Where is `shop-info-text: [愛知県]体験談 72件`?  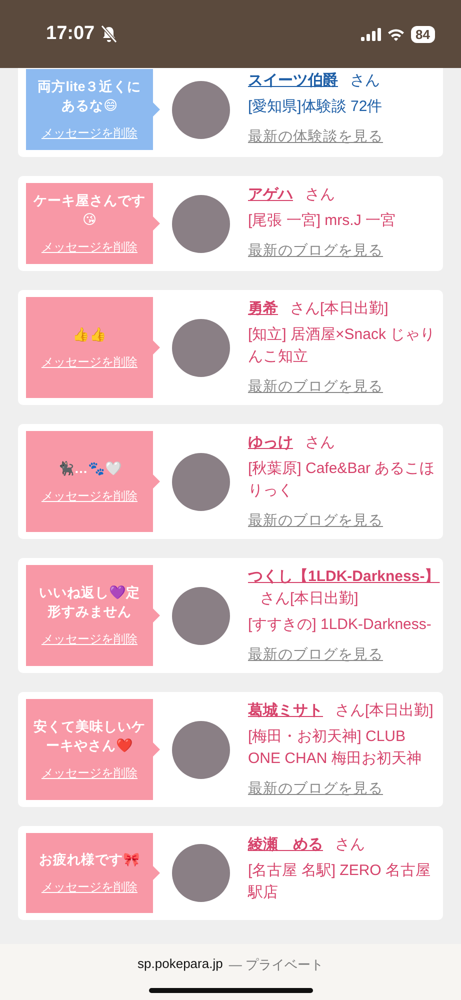 shop-info-text: [愛知県]体験談 72件 is located at coordinates (316, 107).